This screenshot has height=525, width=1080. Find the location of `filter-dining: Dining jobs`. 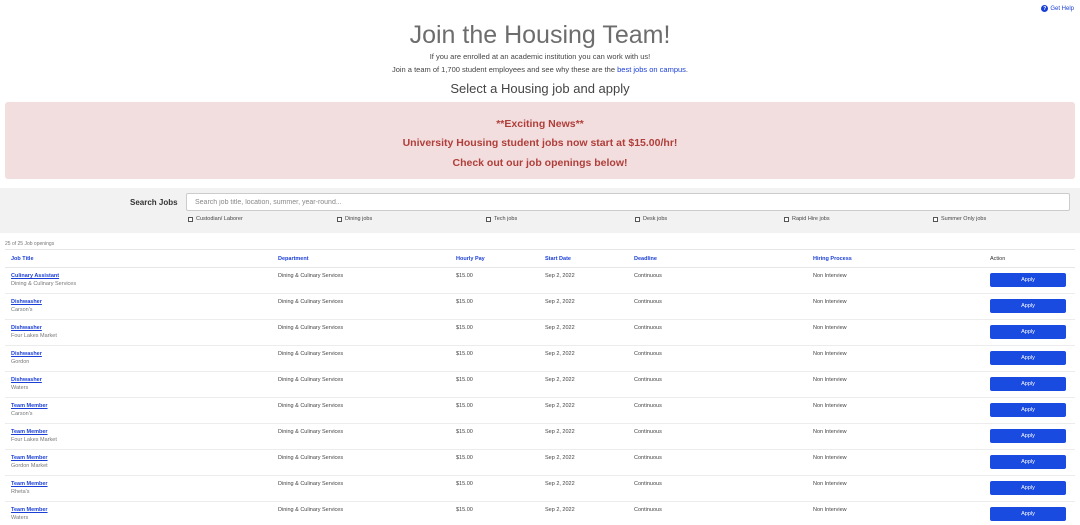

filter-dining: Dining jobs is located at coordinates (354, 219).